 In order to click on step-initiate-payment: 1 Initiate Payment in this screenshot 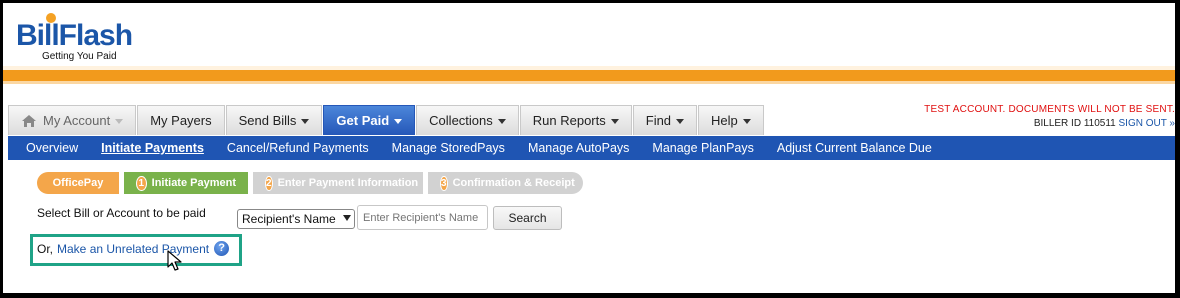, I will do `click(186, 183)`.